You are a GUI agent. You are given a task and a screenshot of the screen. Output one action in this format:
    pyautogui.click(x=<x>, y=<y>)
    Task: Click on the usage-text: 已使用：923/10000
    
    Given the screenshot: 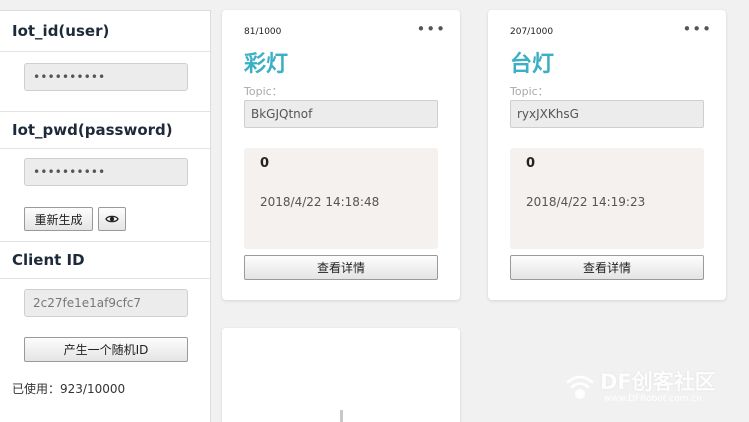 What is the action you would take?
    pyautogui.click(x=69, y=389)
    